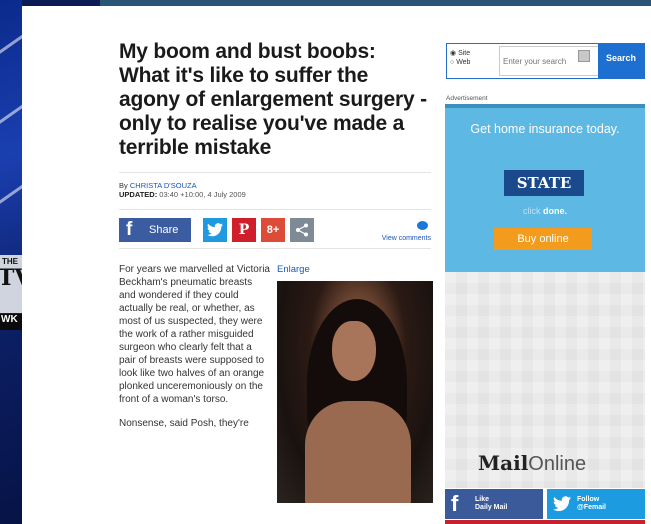 This screenshot has height=524, width=651. Describe the element at coordinates (11, 322) in the screenshot. I see `tv-tag: WK` at that location.